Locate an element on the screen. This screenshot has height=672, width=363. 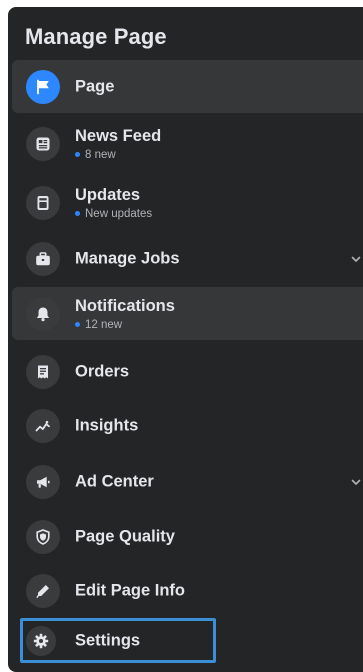
nav-item-notifications: Notifications 12 new is located at coordinates (187, 313).